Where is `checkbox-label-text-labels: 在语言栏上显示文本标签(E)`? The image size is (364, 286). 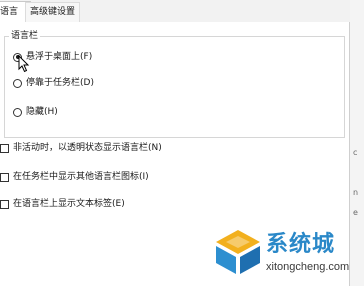 checkbox-label-text-labels: 在语言栏上显示文本标签(E) is located at coordinates (69, 204).